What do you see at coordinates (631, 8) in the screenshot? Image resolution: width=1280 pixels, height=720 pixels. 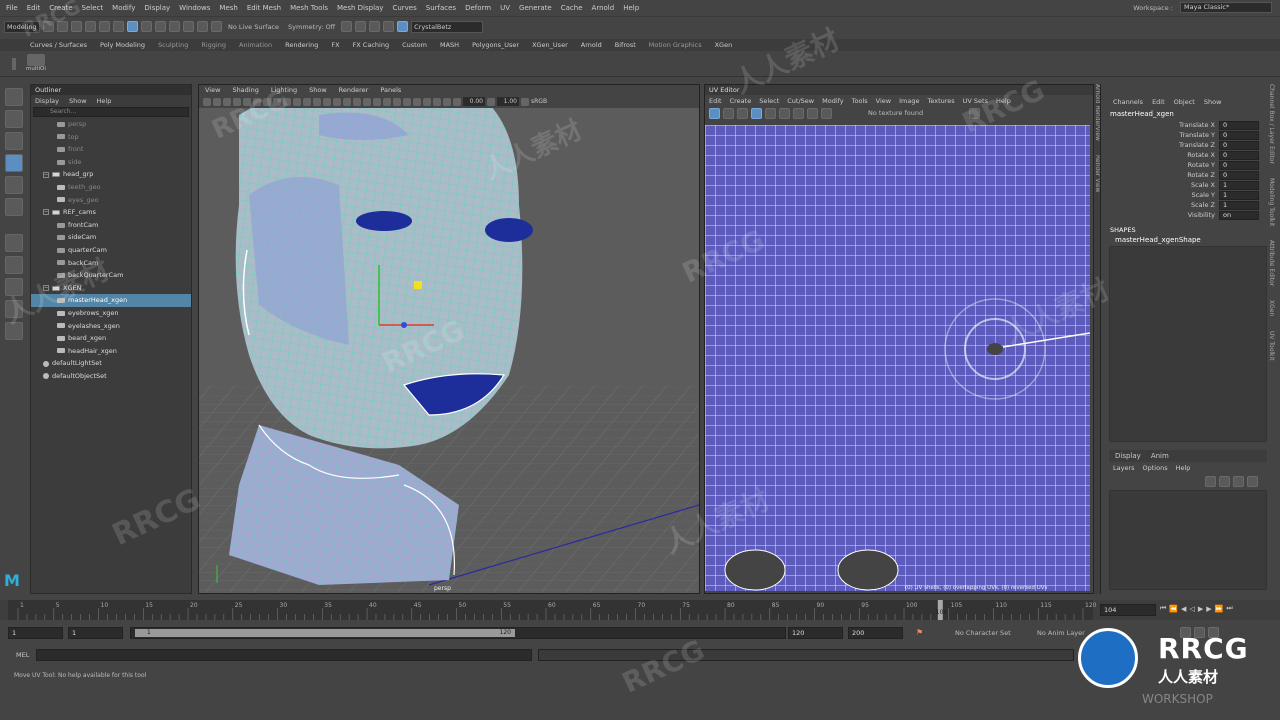 I see `menu-help: Help` at bounding box center [631, 8].